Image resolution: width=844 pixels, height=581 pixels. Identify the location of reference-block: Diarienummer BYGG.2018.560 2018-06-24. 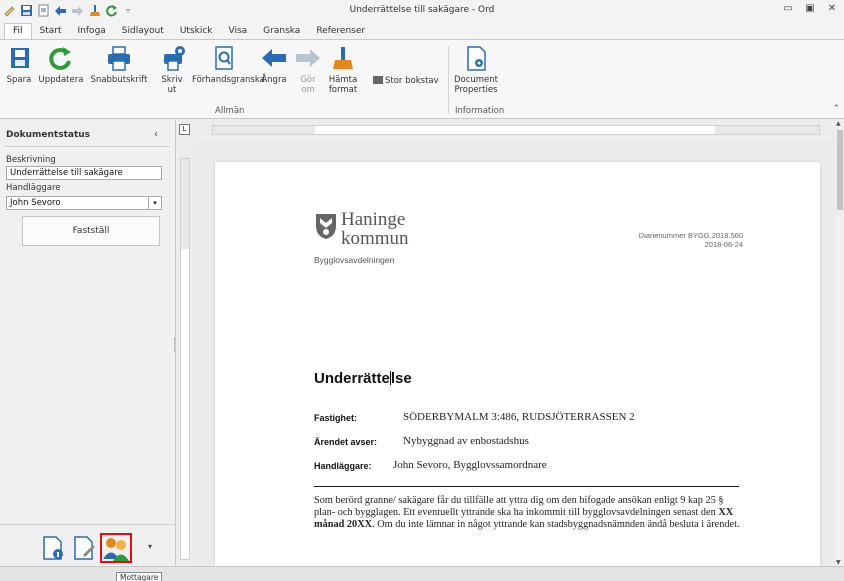
(691, 240).